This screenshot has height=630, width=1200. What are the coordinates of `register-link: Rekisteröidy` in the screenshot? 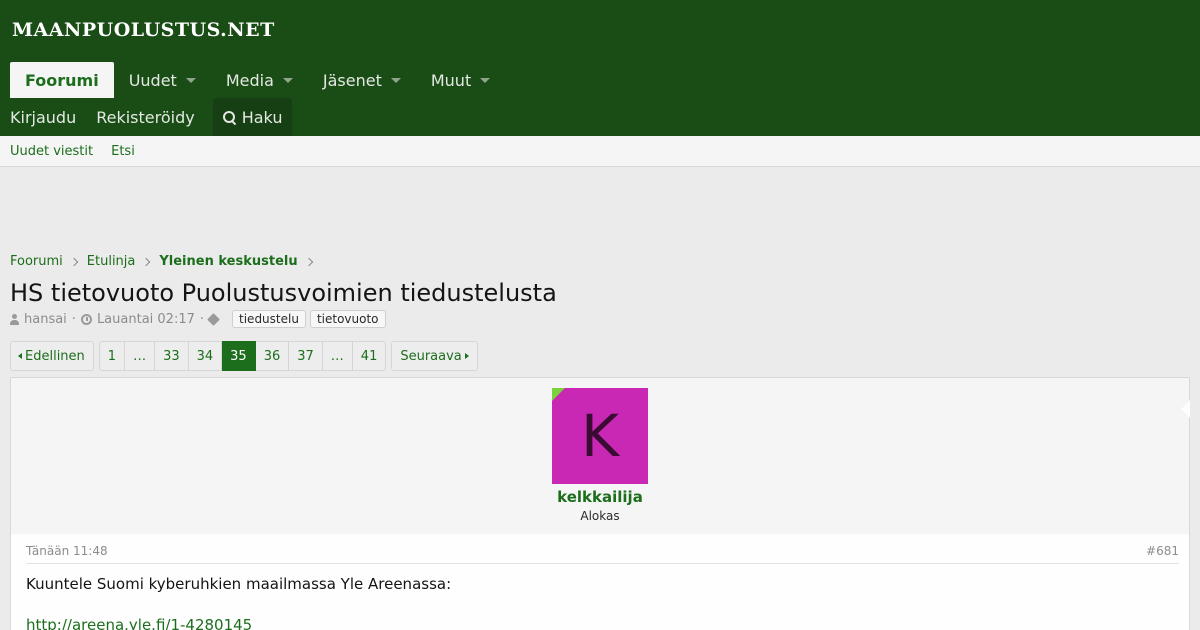 It's located at (145, 117).